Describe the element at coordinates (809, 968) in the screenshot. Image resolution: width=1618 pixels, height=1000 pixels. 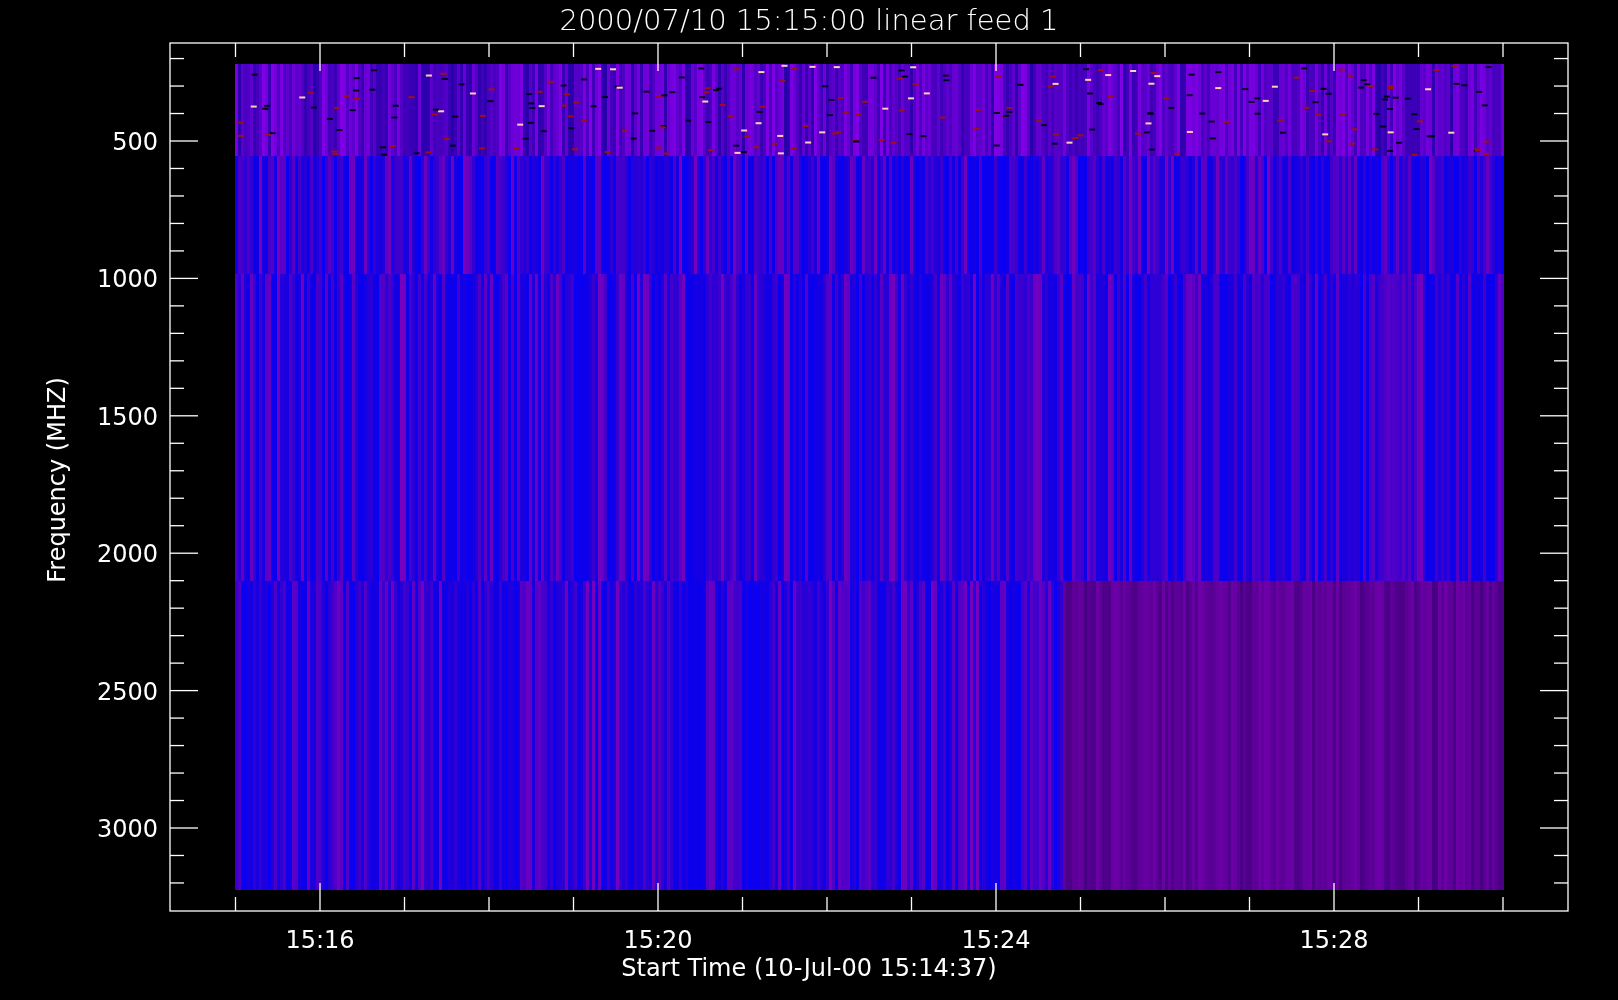
I see `axis-label: Start Time (10-Jul-00 15:14:37)` at that location.